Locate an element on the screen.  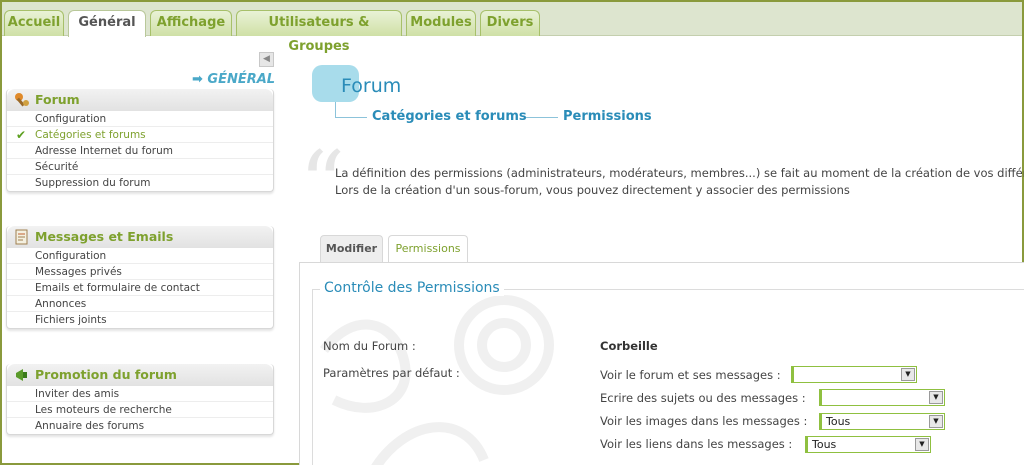
collapse-sidebar-button: ◀ is located at coordinates (266, 59).